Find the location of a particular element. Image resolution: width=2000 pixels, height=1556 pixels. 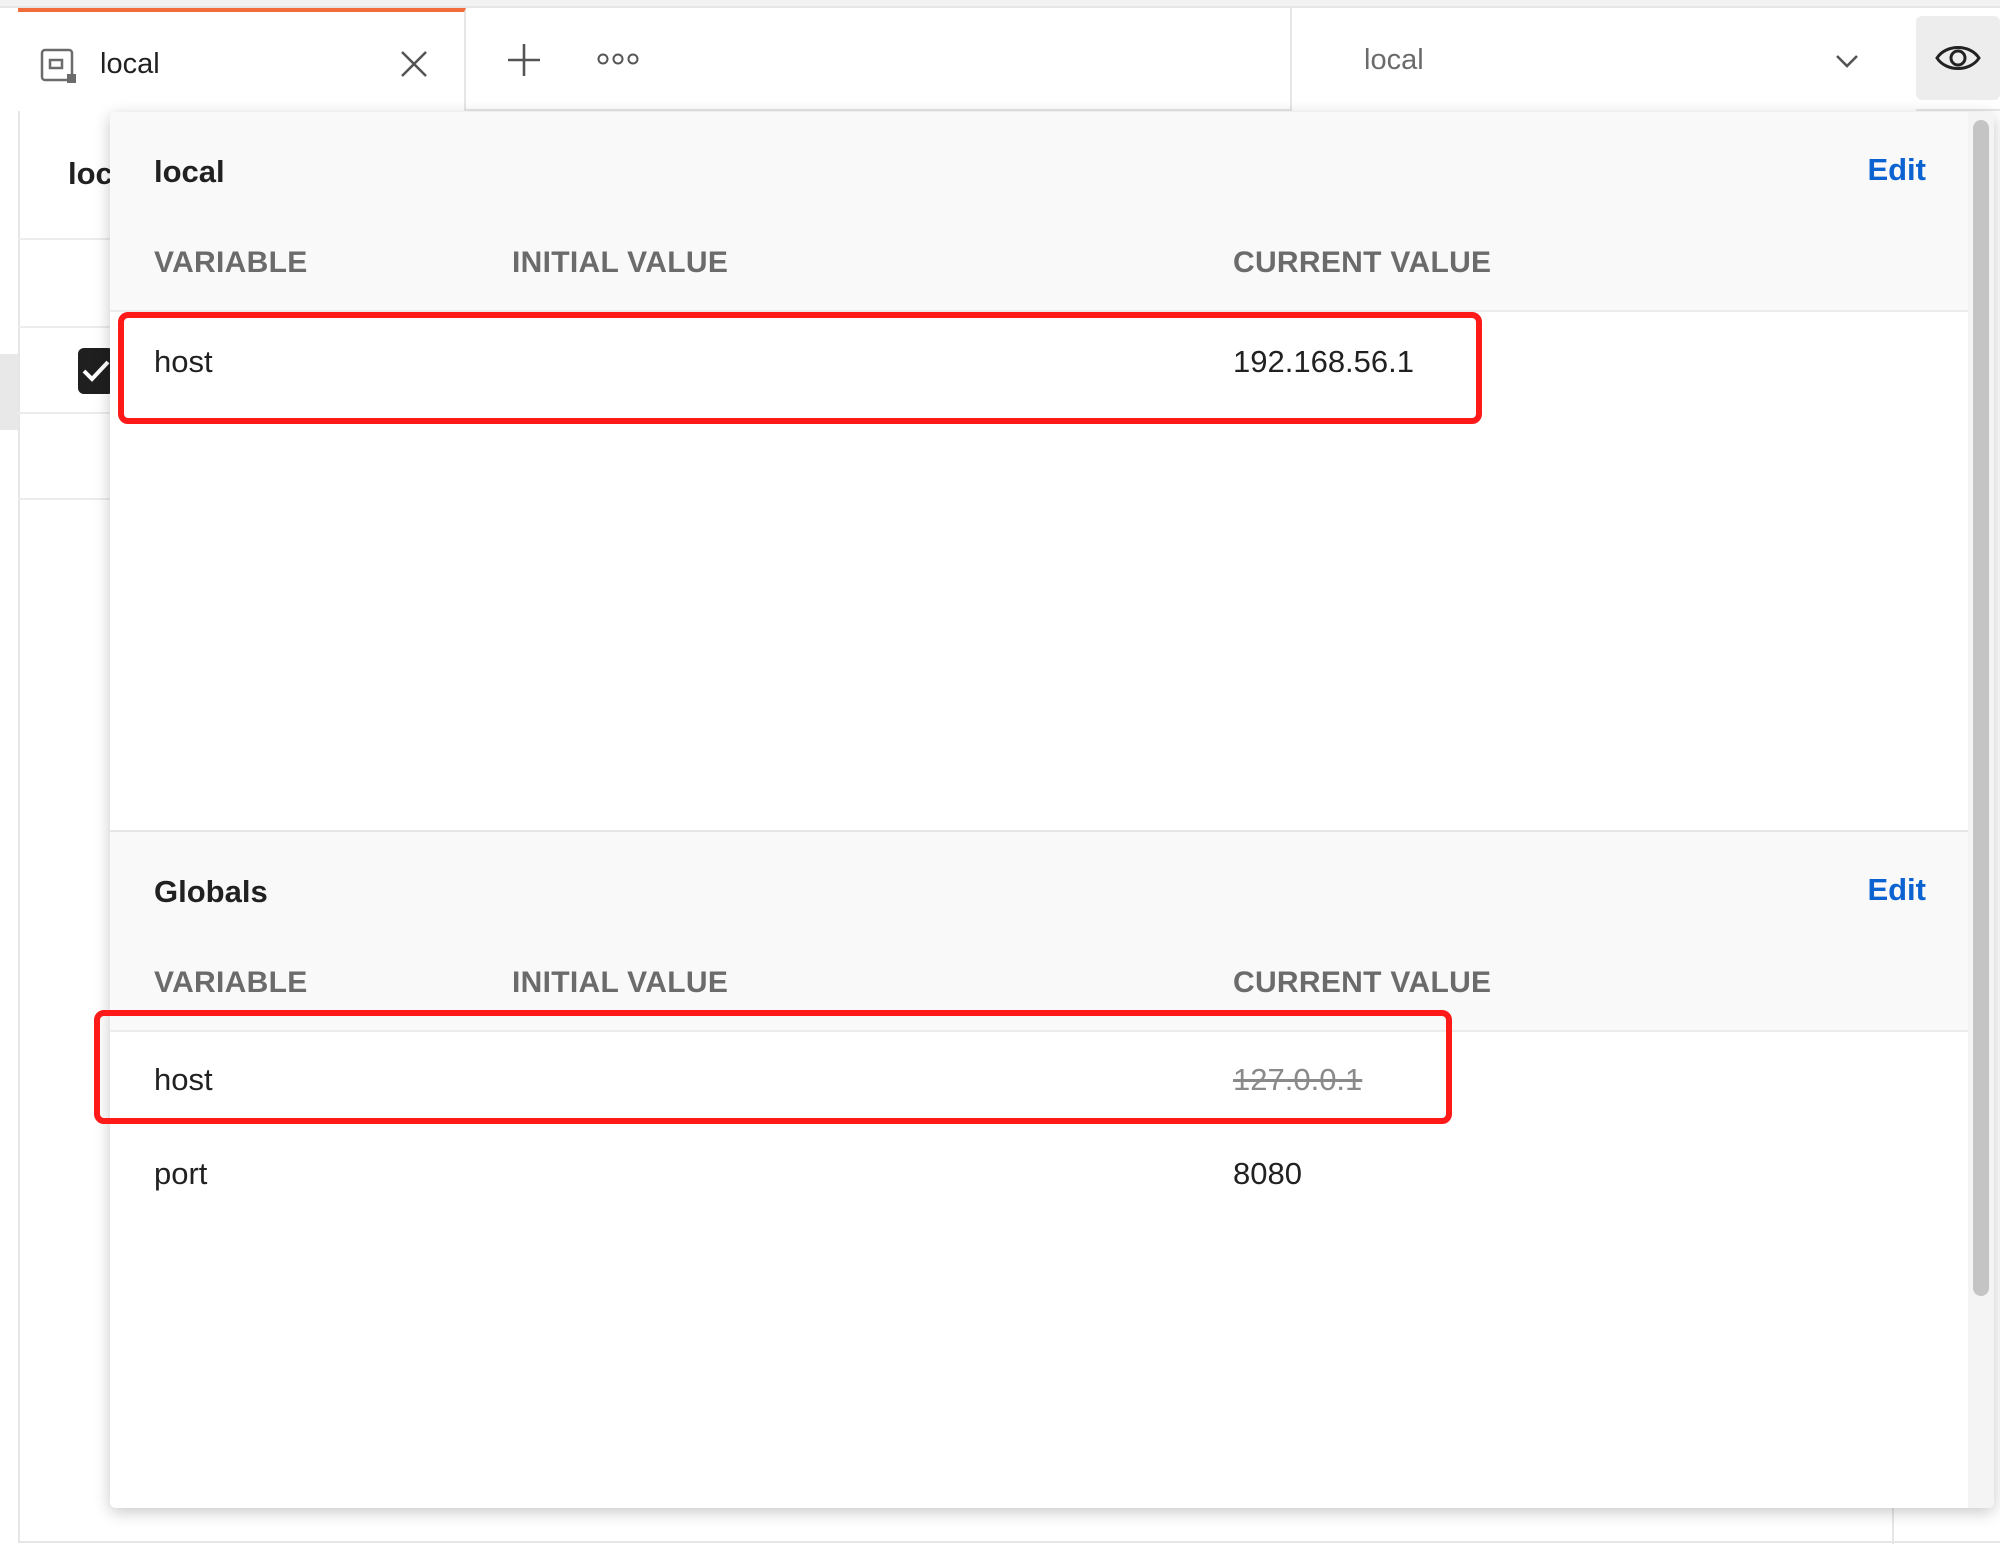

edit-globals-link: Edit is located at coordinates (1896, 890).